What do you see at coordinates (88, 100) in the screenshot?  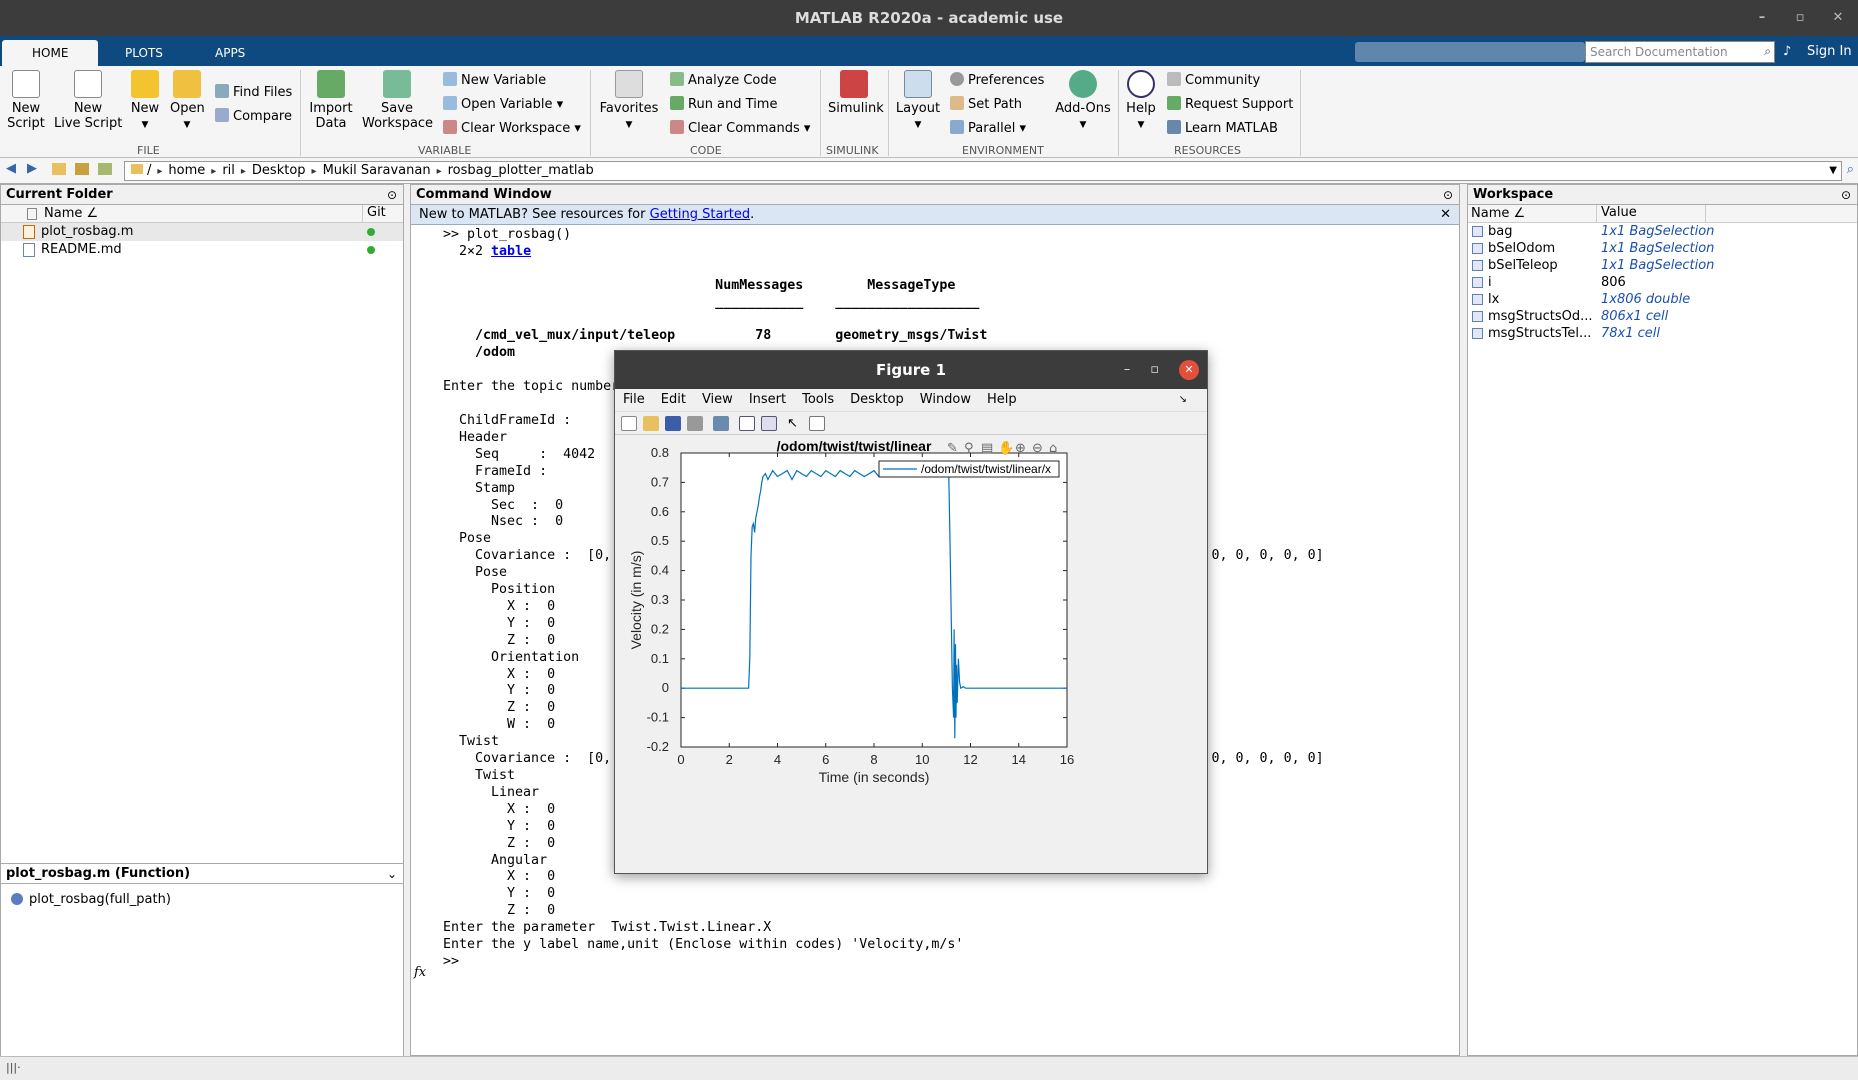 I see `new-live-script-button: New Live Script` at bounding box center [88, 100].